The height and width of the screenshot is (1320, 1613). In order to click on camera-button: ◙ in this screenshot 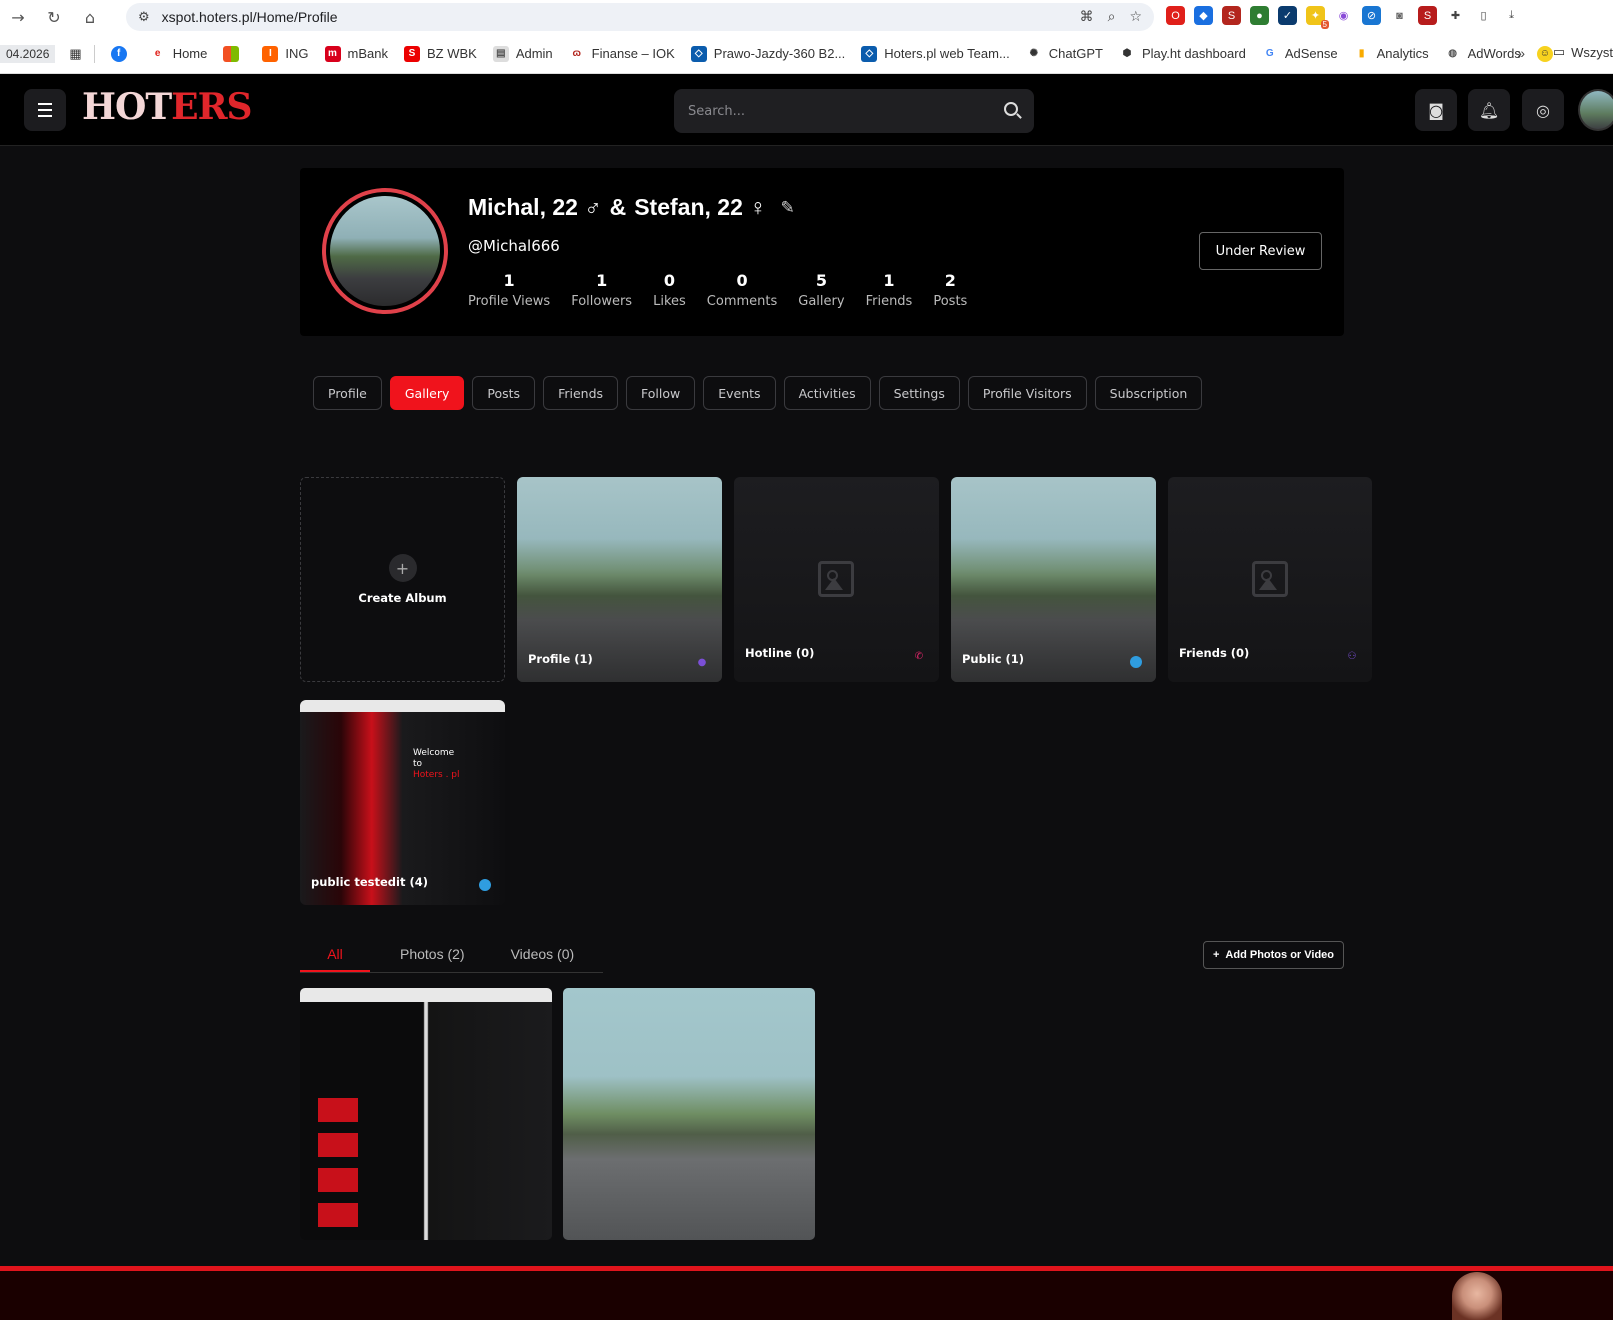, I will do `click(1436, 110)`.